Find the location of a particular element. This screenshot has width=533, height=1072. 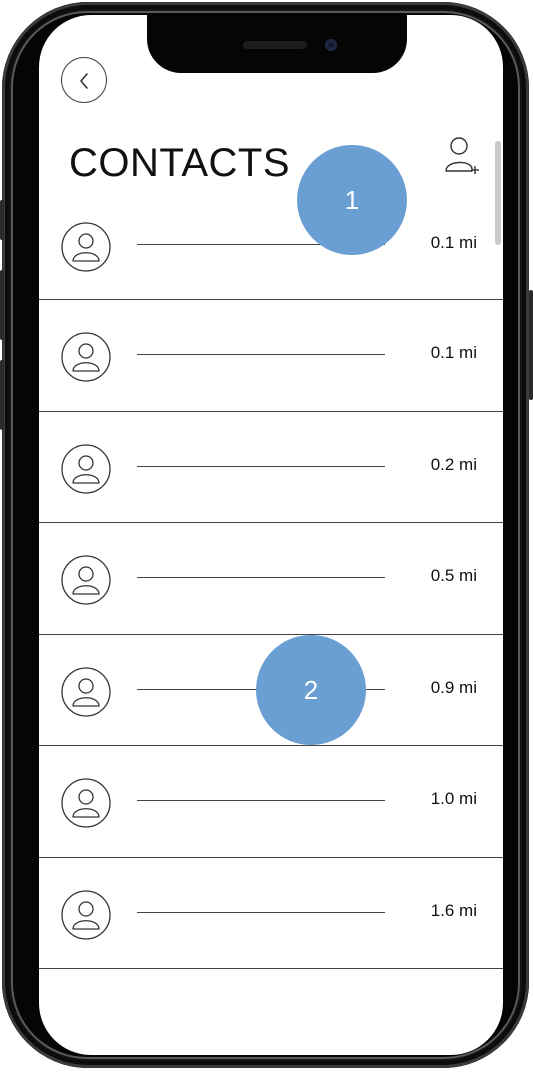

contact-row: 0.2 mi is located at coordinates (271, 467).